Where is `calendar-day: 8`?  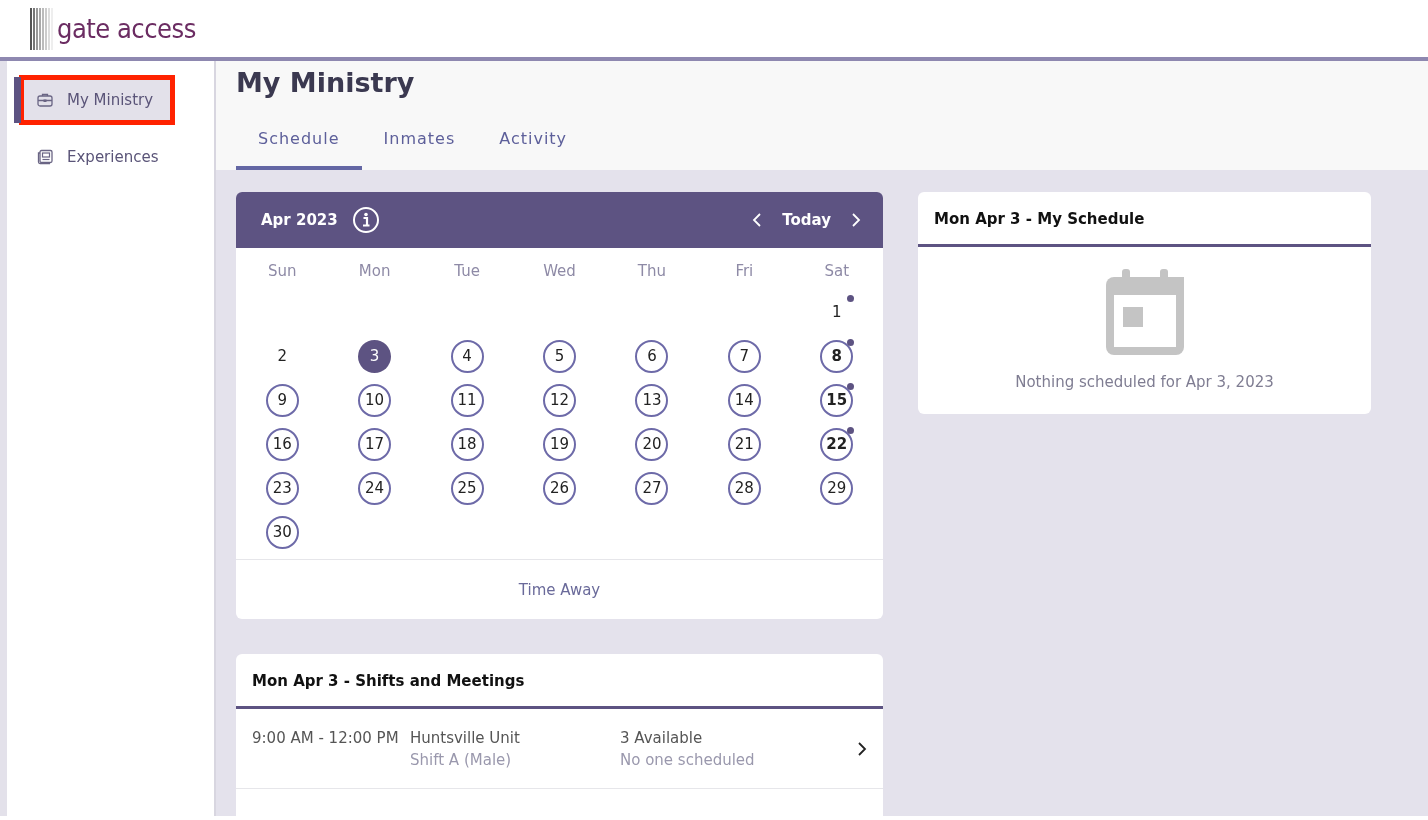
calendar-day: 8 is located at coordinates (837, 356).